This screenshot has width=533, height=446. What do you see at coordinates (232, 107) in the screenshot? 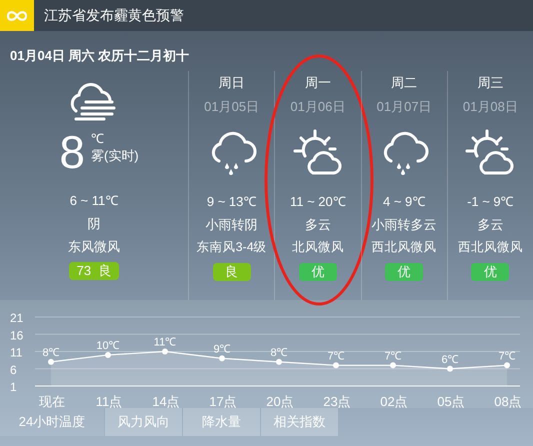
I see `date-label: 01月05日` at bounding box center [232, 107].